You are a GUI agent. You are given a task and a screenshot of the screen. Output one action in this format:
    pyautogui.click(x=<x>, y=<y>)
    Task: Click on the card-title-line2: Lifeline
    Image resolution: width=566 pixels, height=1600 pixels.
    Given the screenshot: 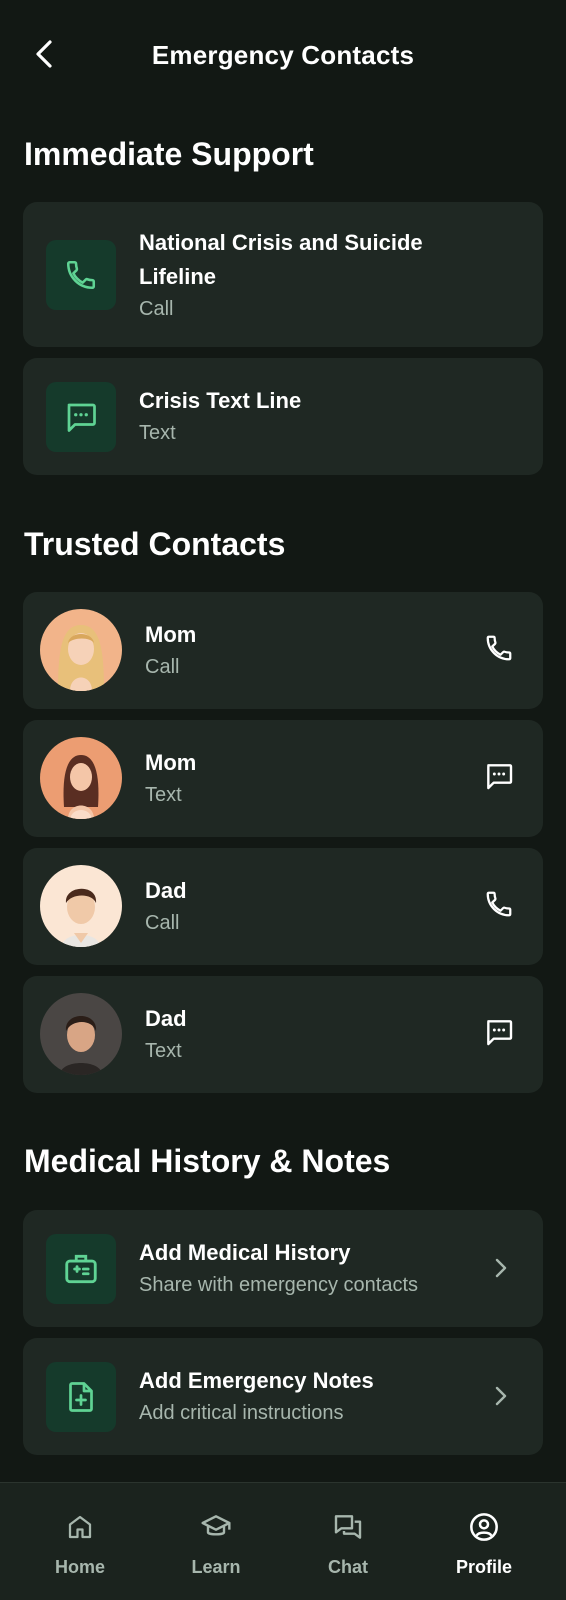 What is the action you would take?
    pyautogui.click(x=178, y=276)
    